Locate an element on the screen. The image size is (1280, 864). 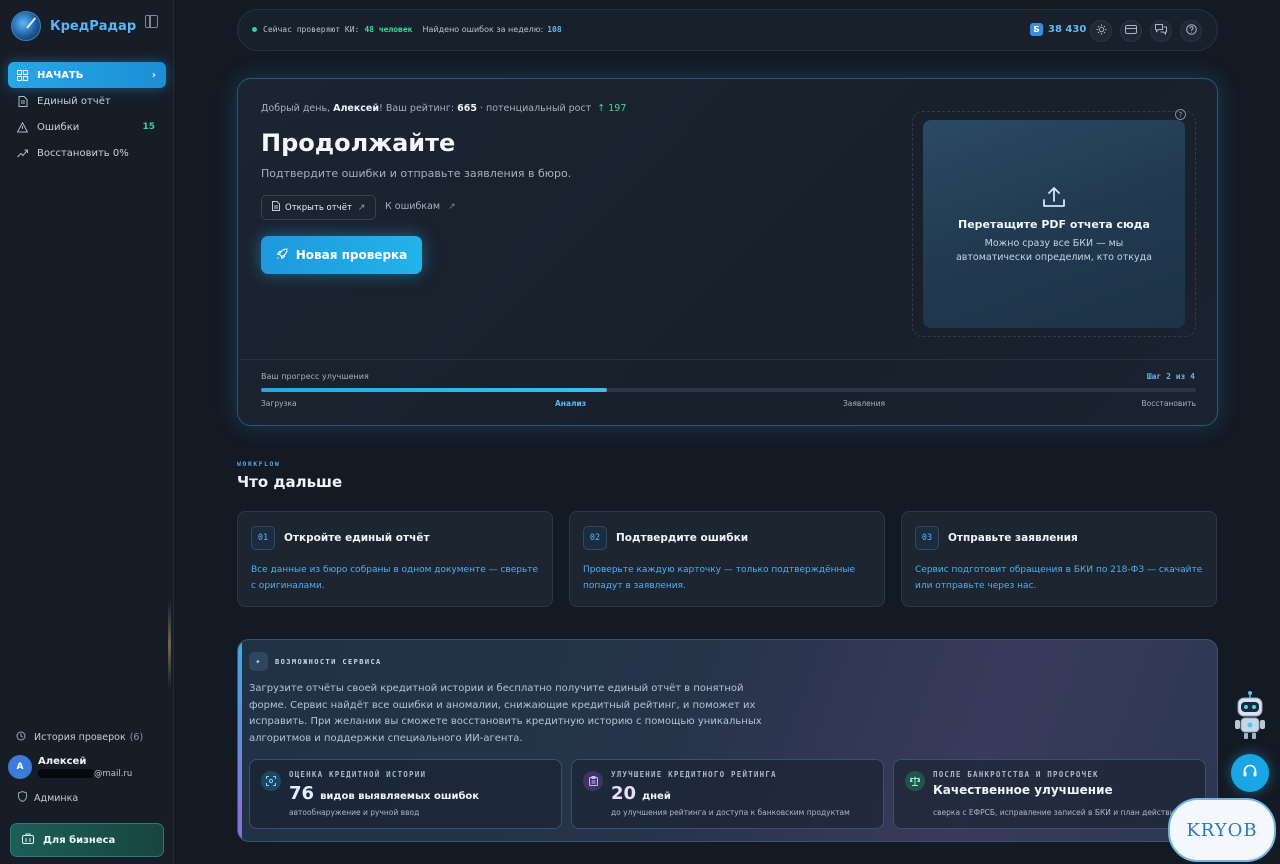
help-icon is located at coordinates (1191, 31).